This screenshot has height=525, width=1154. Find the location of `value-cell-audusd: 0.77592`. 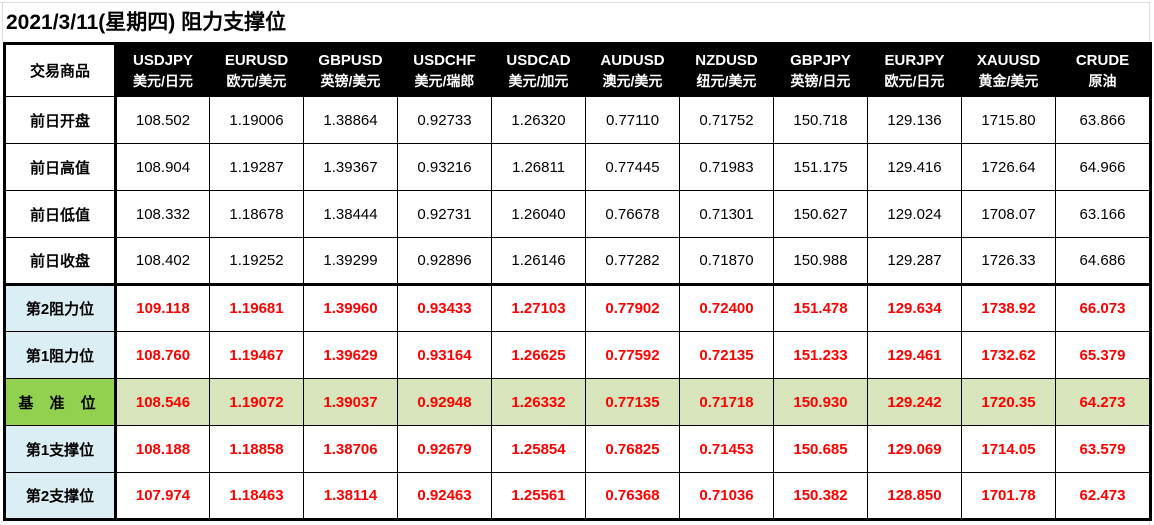

value-cell-audusd: 0.77592 is located at coordinates (632, 355).